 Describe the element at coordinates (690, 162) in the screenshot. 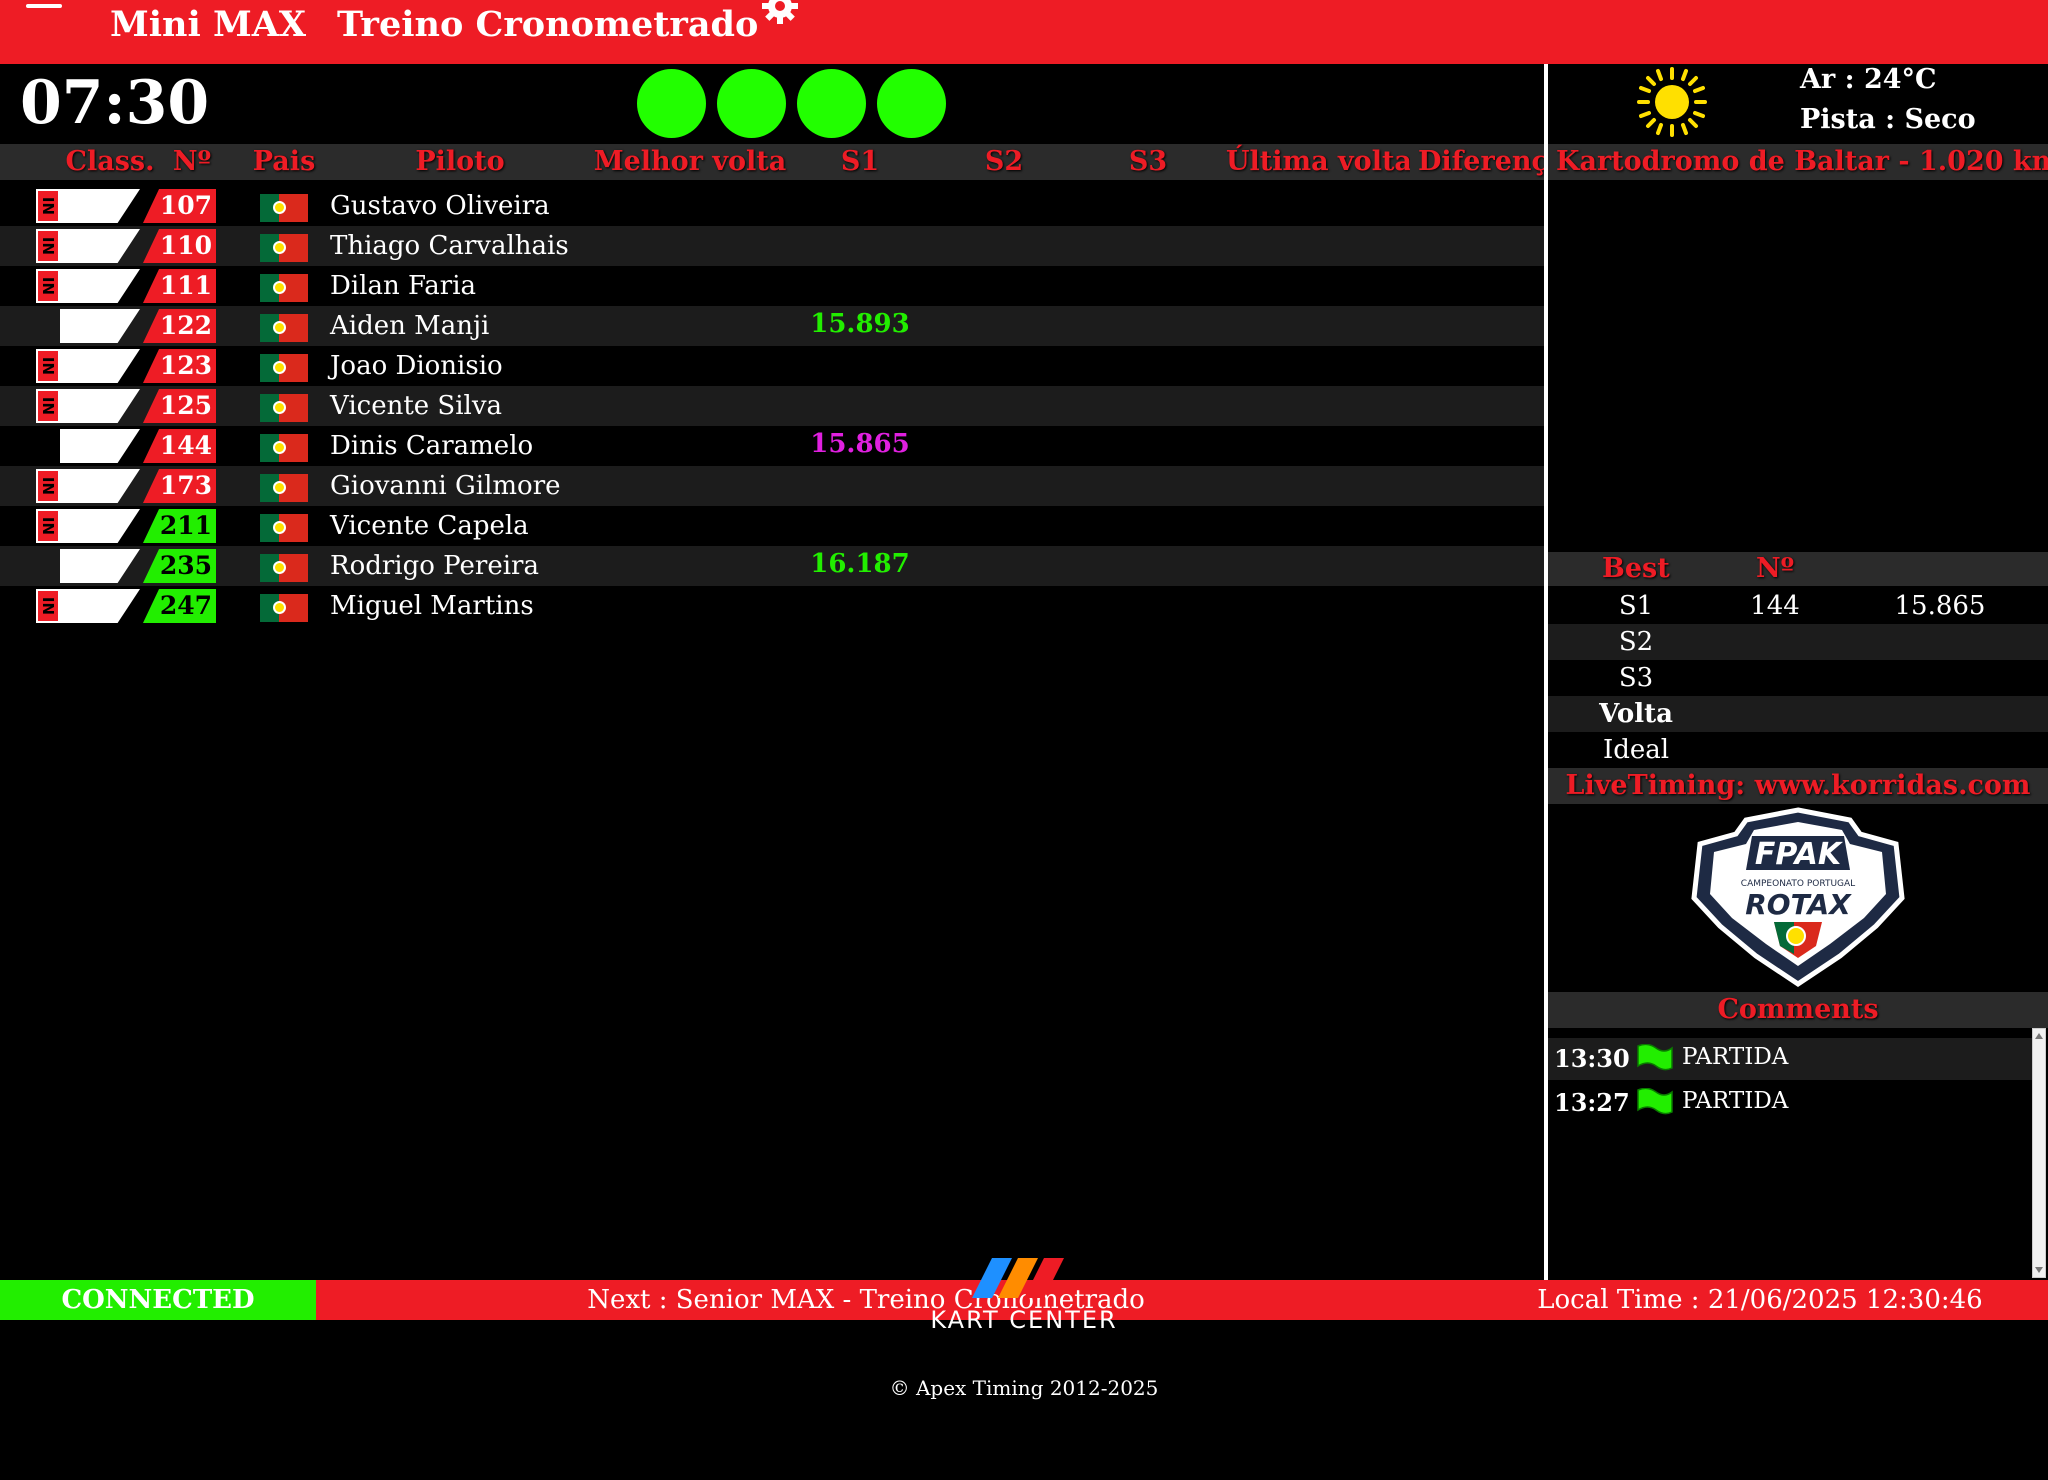

I see `col-best-lap: Melhor volta` at that location.